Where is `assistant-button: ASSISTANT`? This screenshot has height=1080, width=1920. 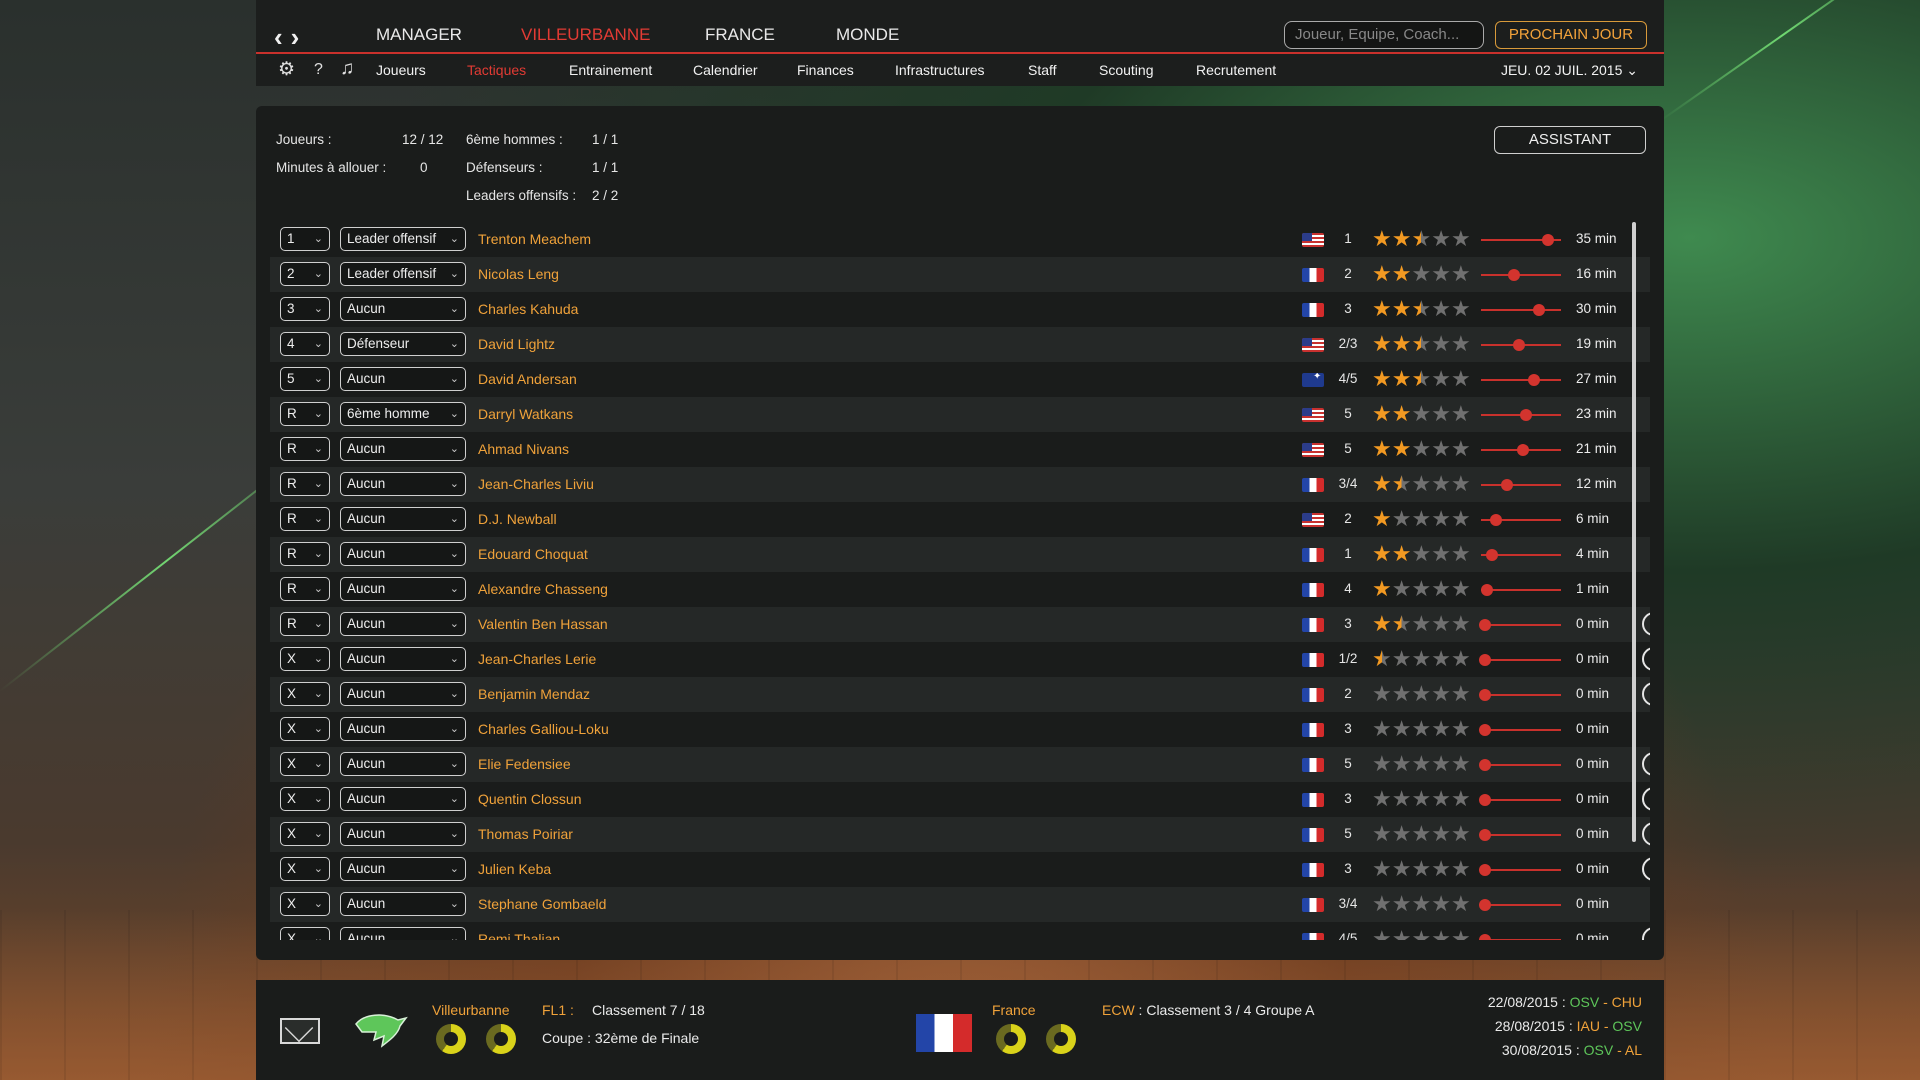 assistant-button: ASSISTANT is located at coordinates (1570, 140).